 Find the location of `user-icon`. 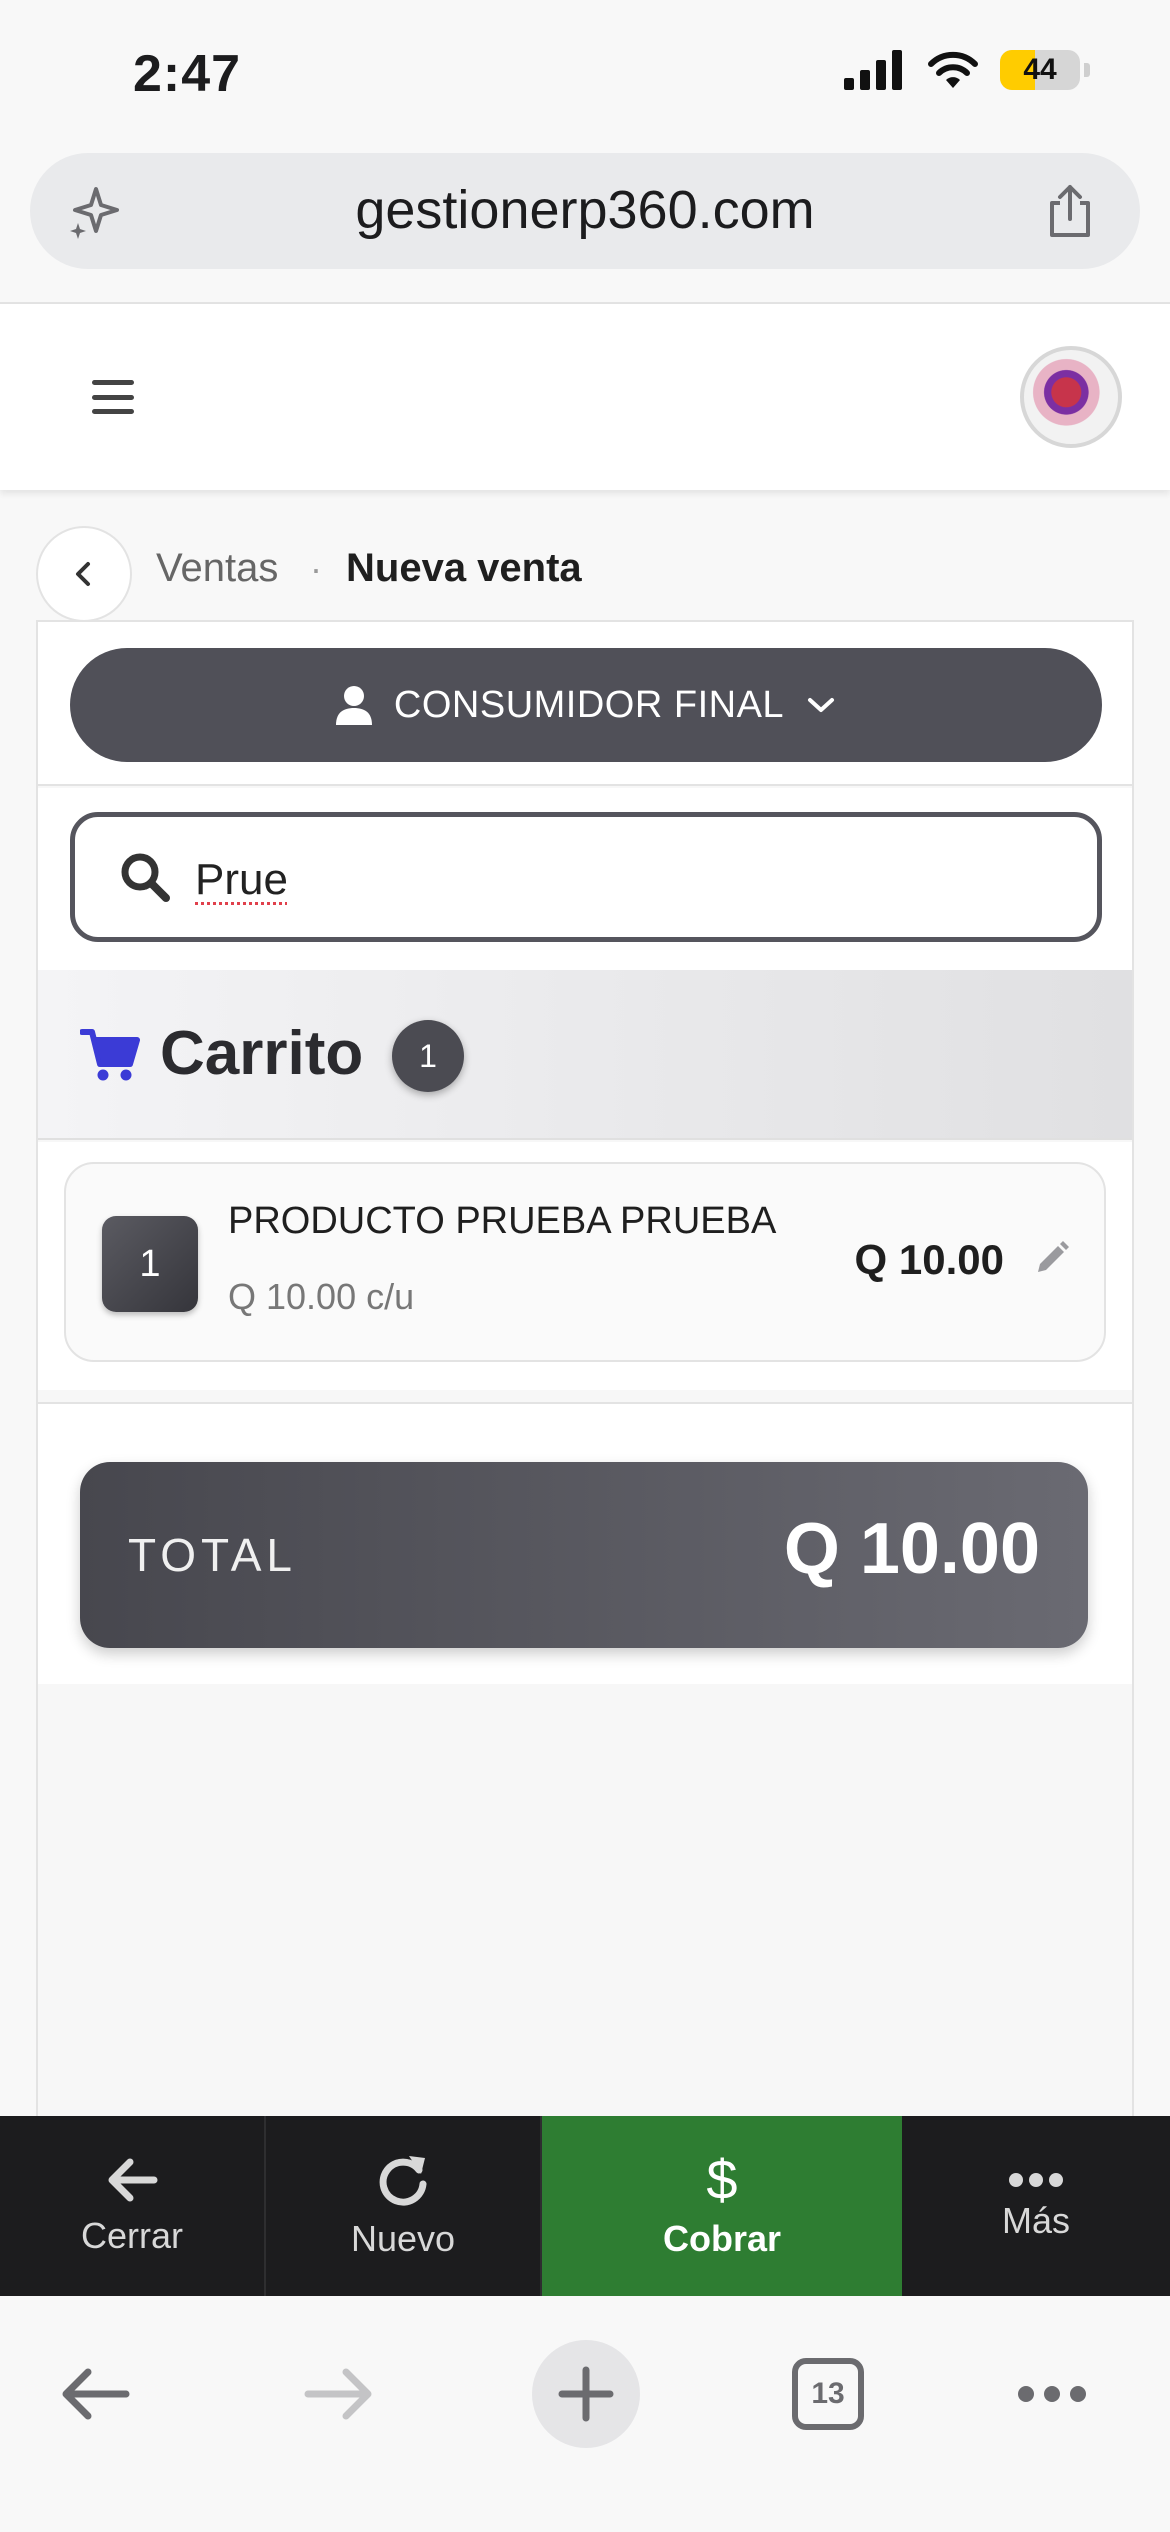

user-icon is located at coordinates (353, 705).